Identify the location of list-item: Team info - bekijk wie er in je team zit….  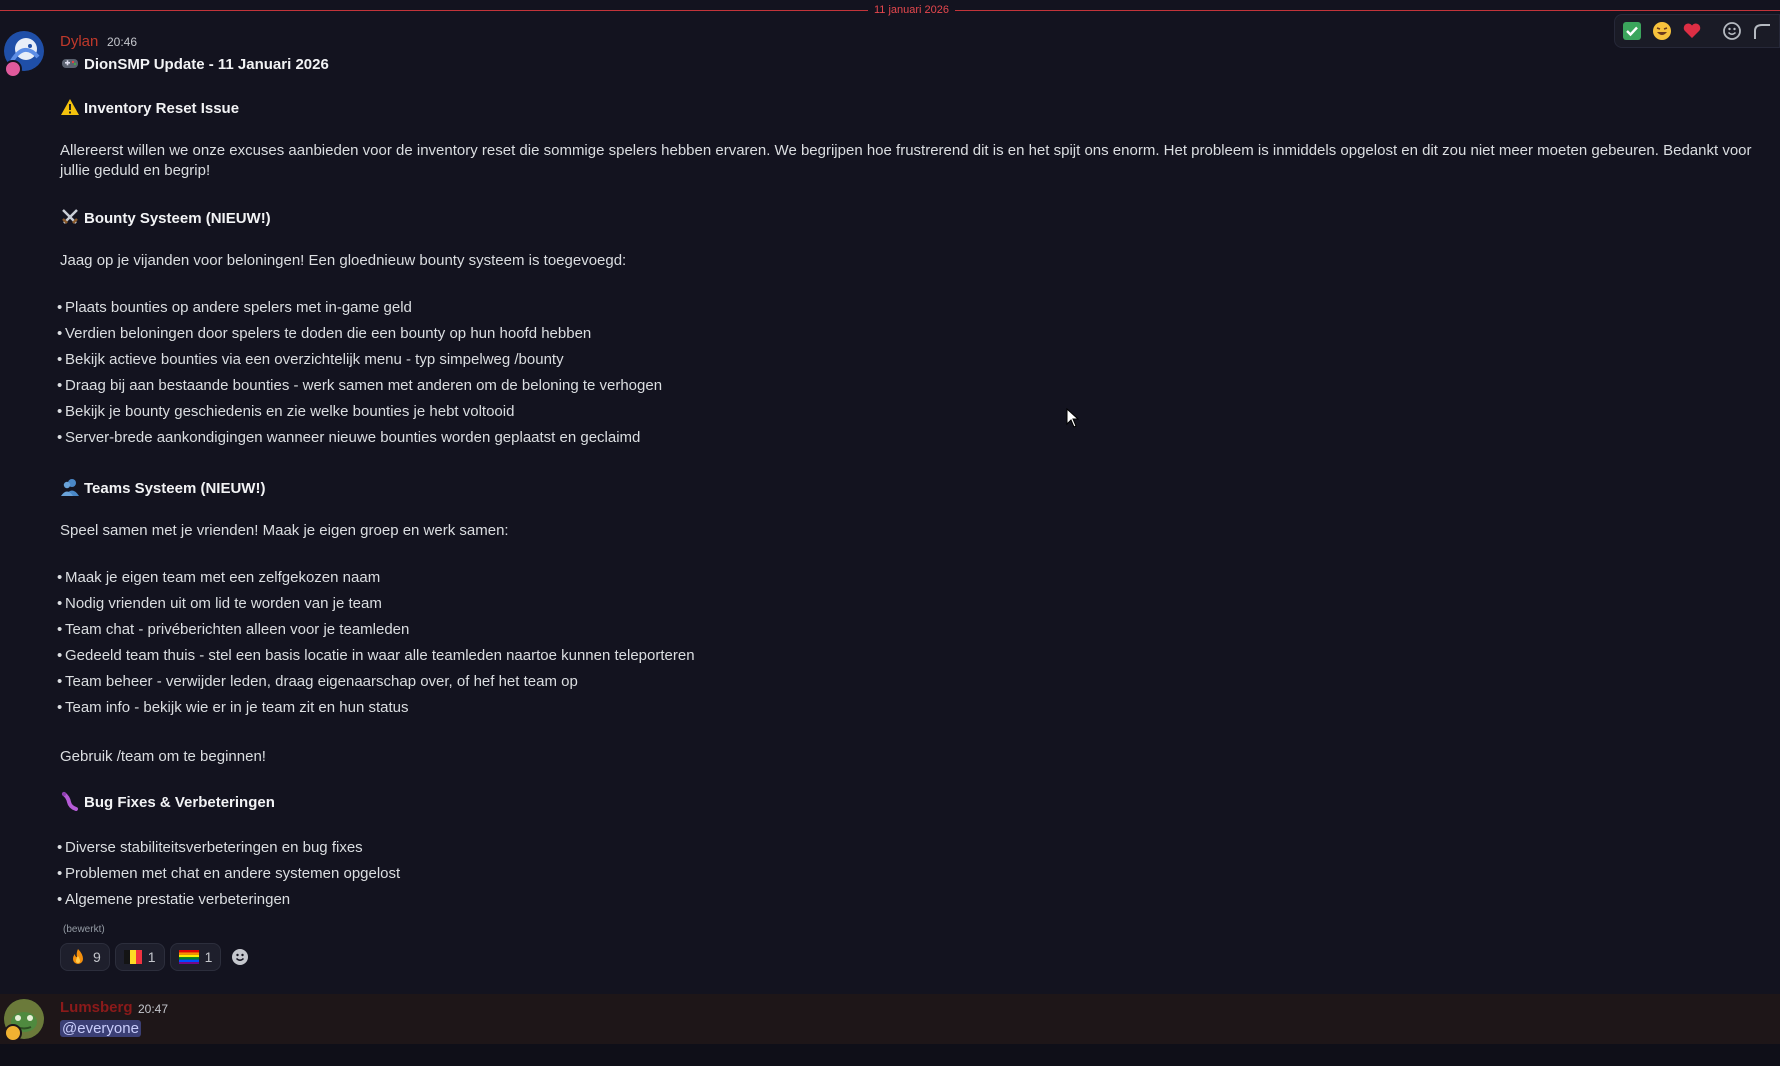
(232, 708).